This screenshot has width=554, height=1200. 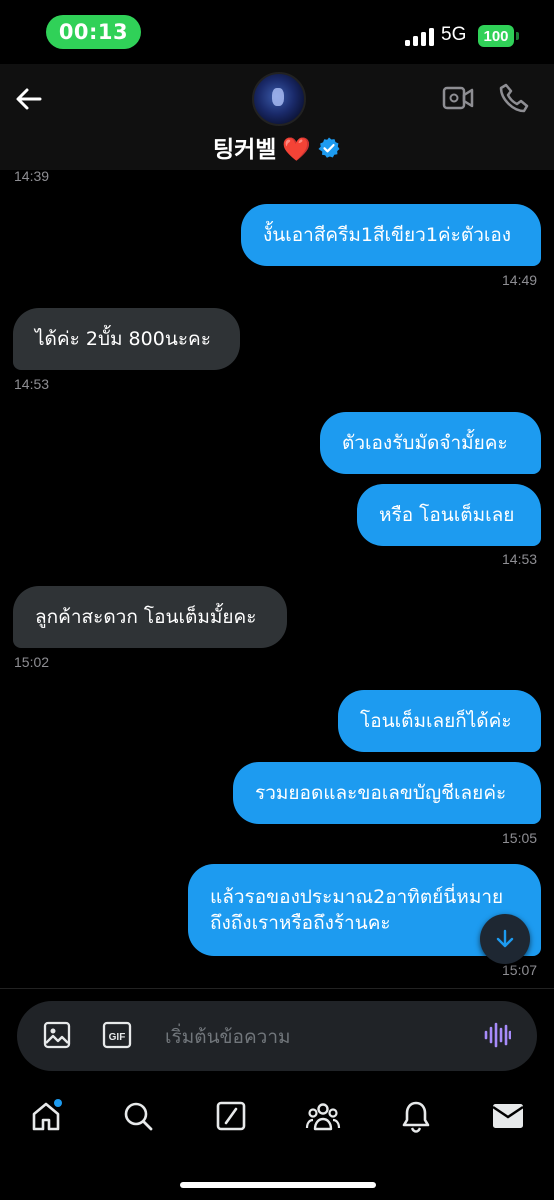 What do you see at coordinates (117, 1037) in the screenshot?
I see `gif-label: GIF` at bounding box center [117, 1037].